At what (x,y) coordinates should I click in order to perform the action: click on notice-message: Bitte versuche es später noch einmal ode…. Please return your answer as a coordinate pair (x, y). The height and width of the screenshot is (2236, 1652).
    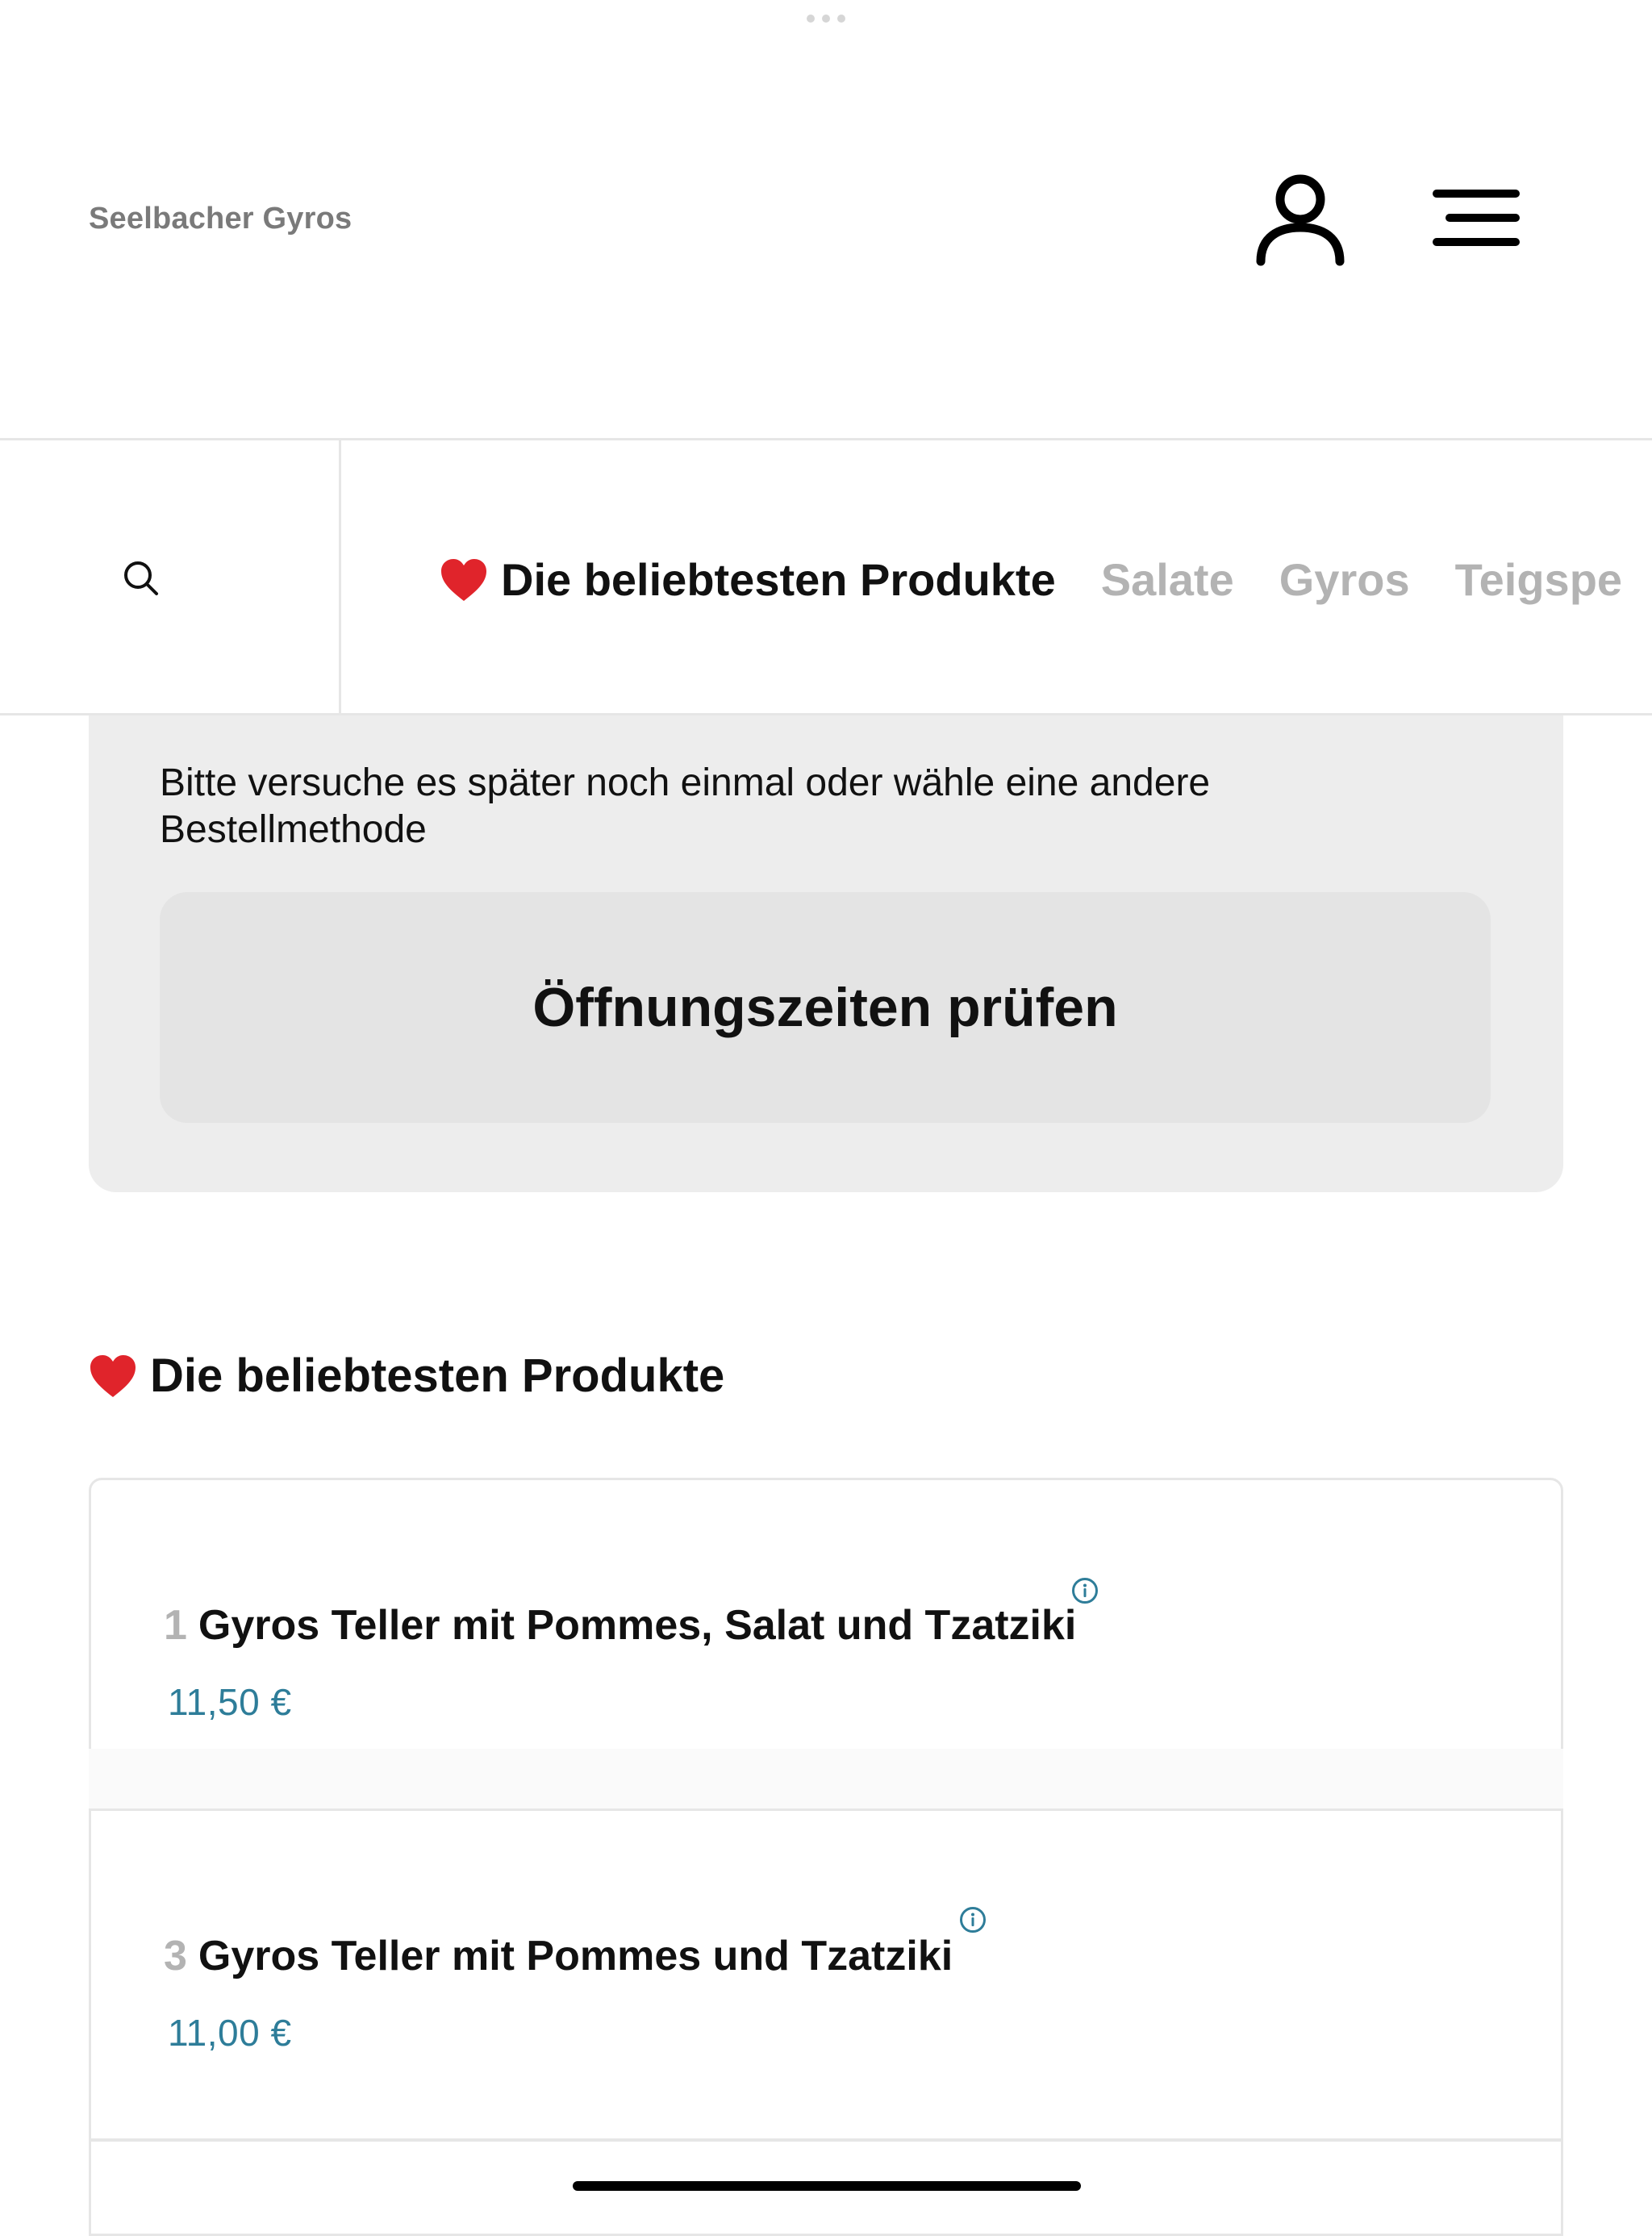
    Looking at the image, I should click on (685, 806).